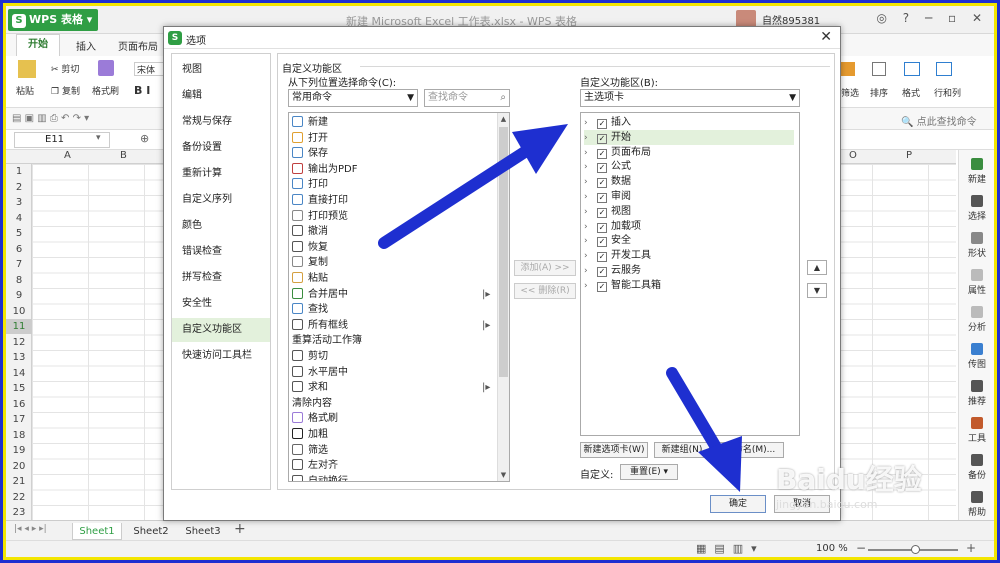 This screenshot has width=1000, height=563. Describe the element at coordinates (221, 174) in the screenshot. I see `nav-item: 重新计算` at that location.